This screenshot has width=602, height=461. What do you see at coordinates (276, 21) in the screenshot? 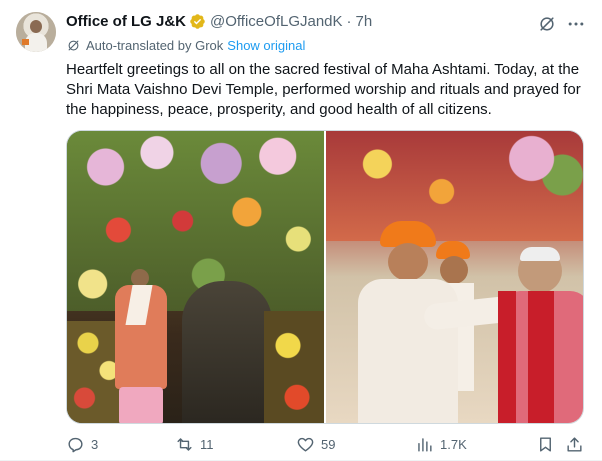
I see `author-handle: @OfficeOfLGJandK` at bounding box center [276, 21].